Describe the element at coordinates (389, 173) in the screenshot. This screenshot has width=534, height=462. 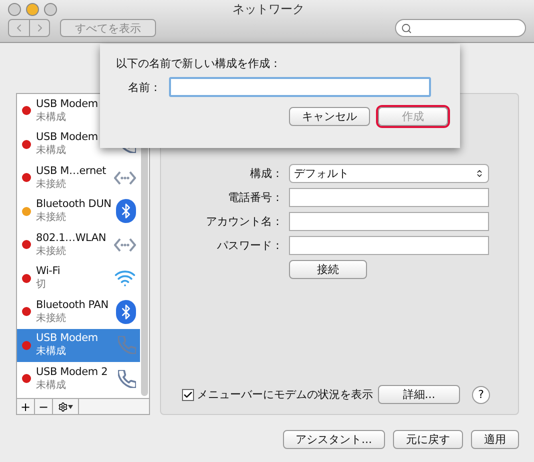
I see `configuration-select: デフォルト` at that location.